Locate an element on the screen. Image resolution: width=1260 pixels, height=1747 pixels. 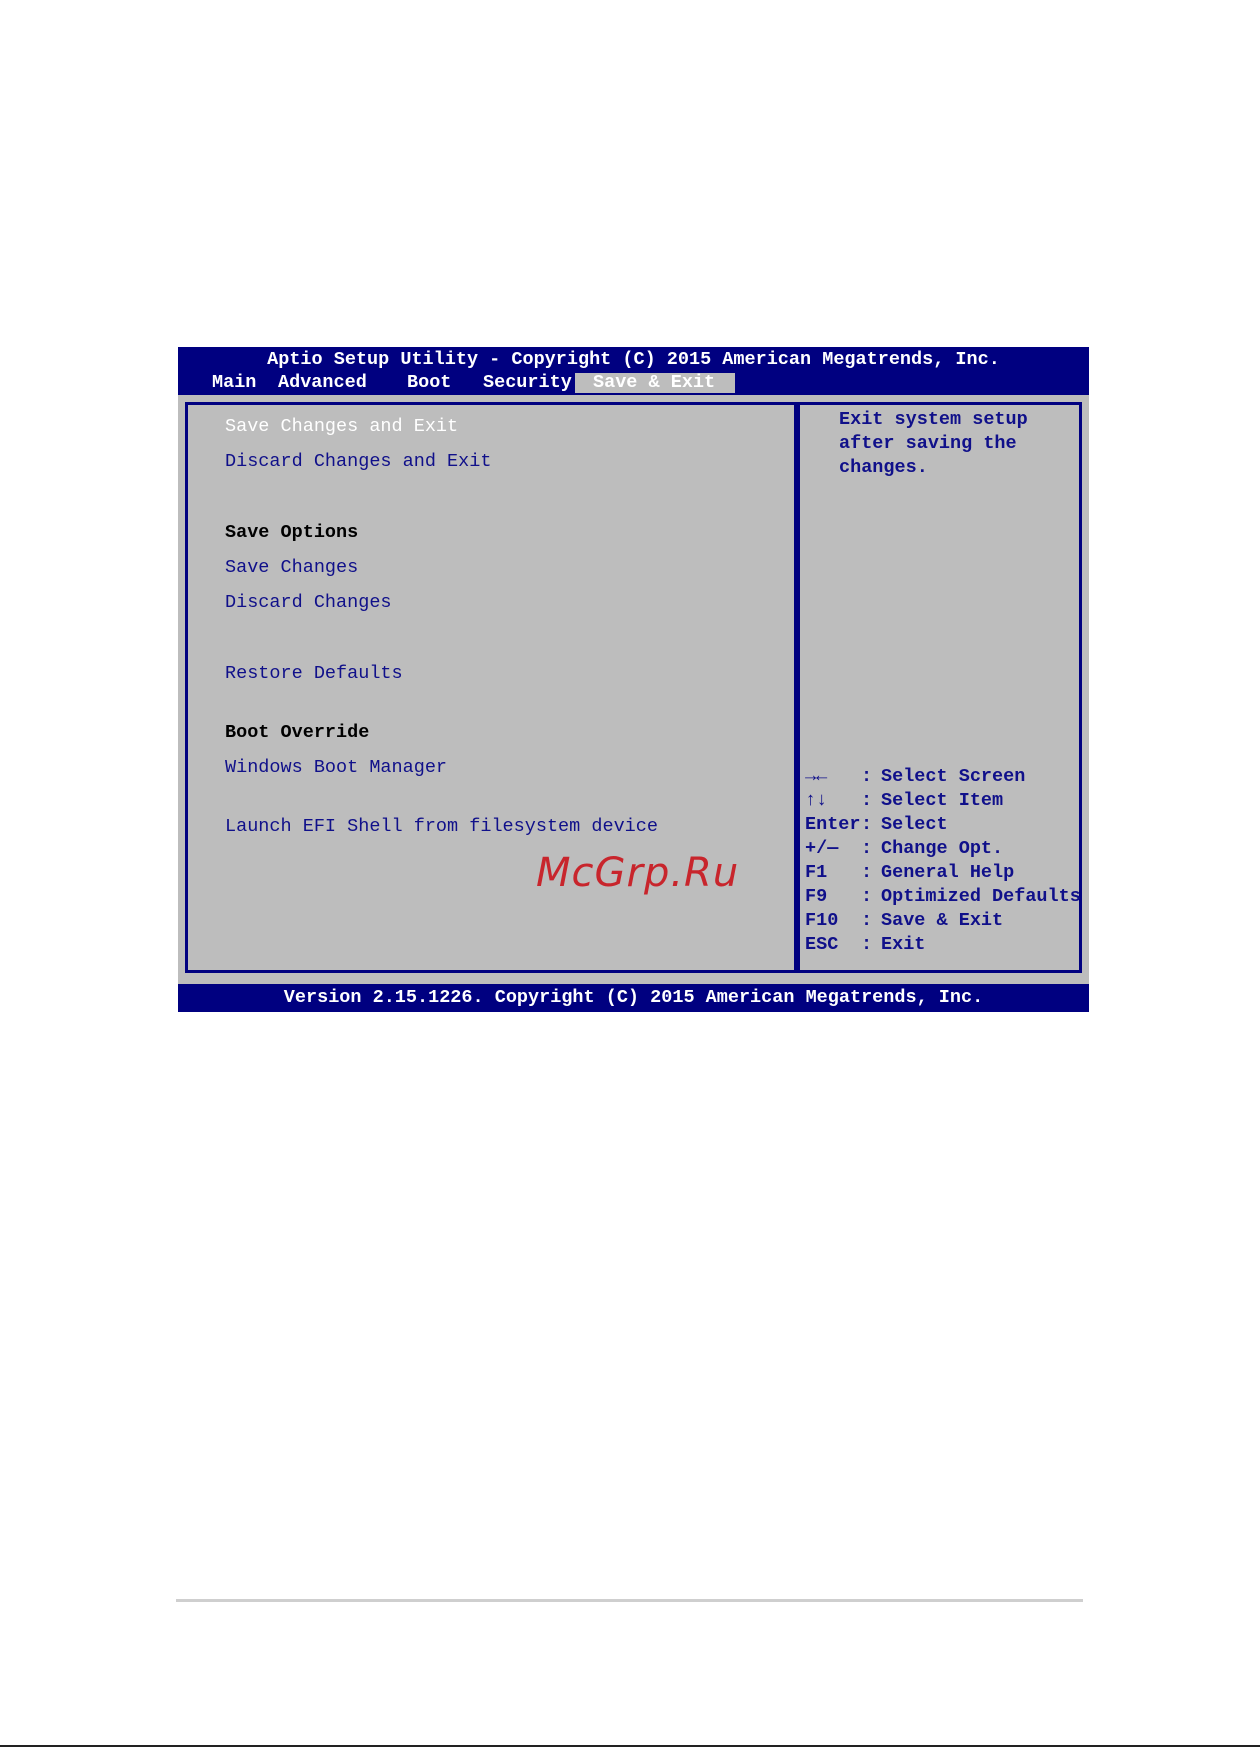
menu-item-discard-changes-and-exit: Discard Changes and Exit is located at coordinates (358, 462).